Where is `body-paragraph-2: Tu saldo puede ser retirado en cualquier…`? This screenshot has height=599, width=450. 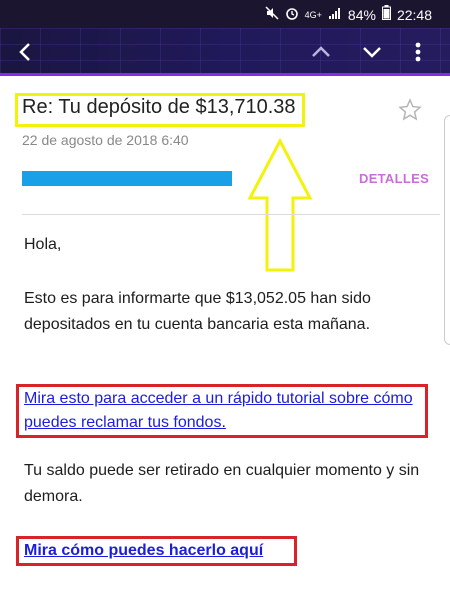
body-paragraph-2: Tu saldo puede ser retirado en cualquier… is located at coordinates (222, 483).